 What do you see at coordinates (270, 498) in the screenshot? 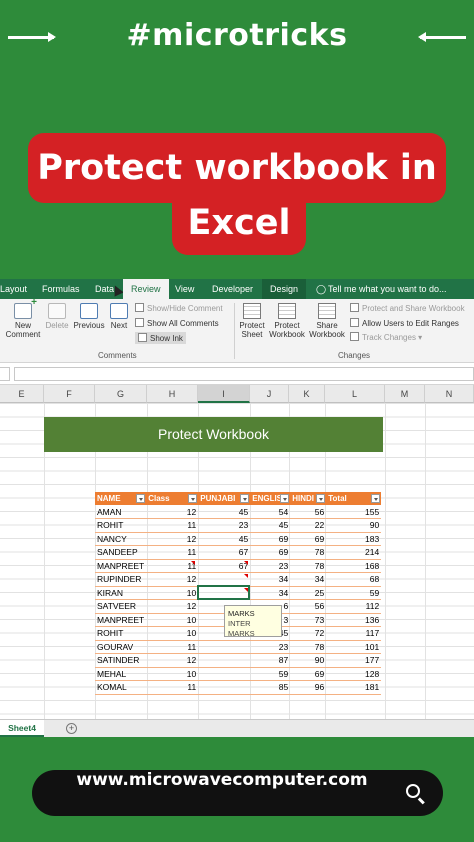
I see `header-english: ENGLISH` at bounding box center [270, 498].